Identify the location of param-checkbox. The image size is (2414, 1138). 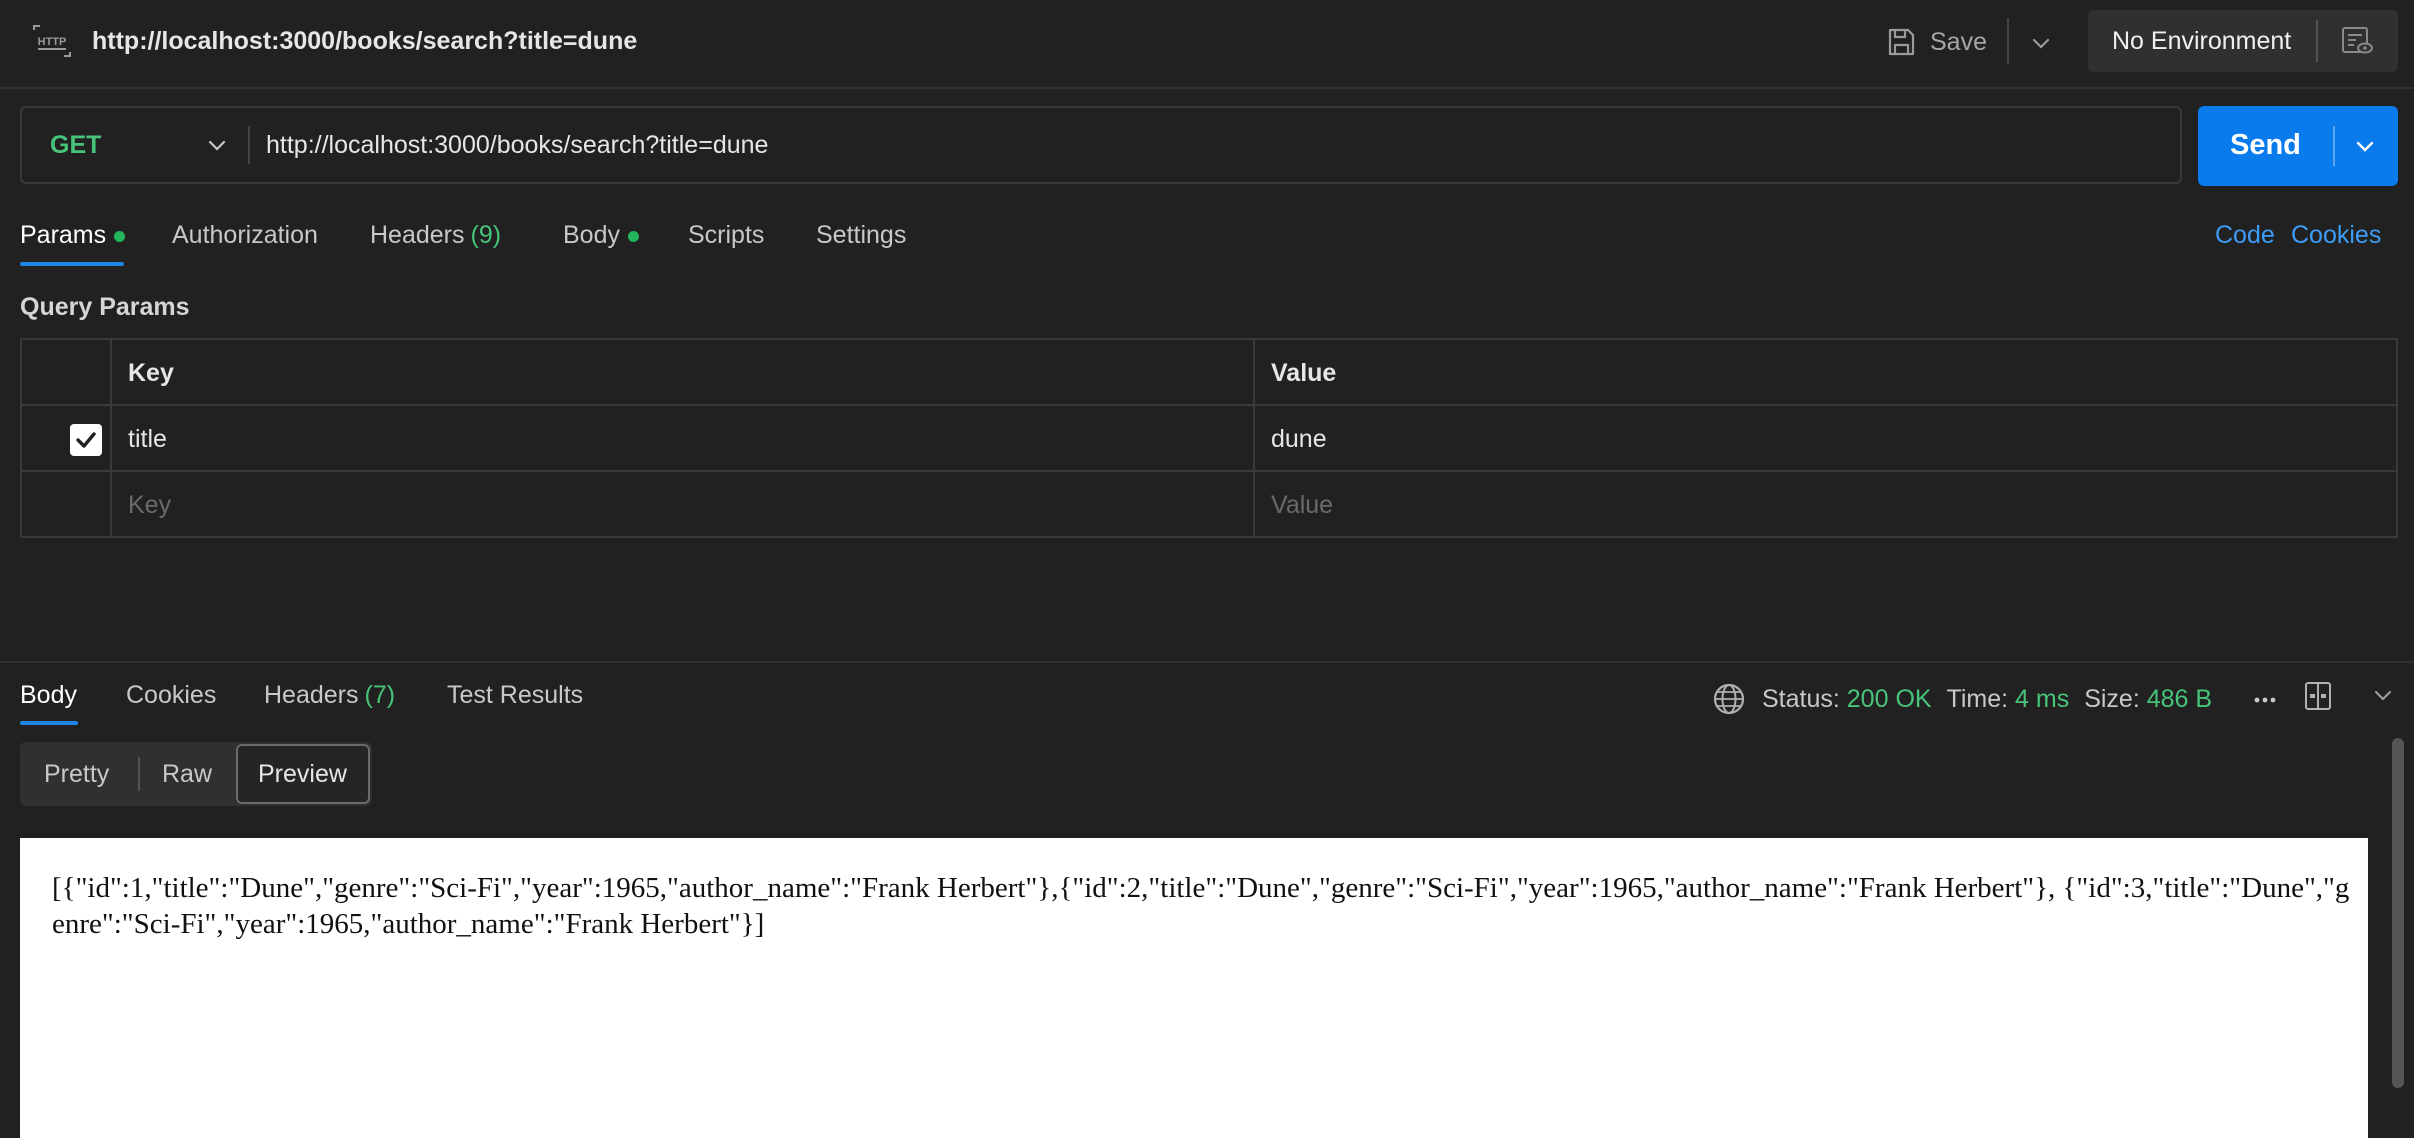
(86, 440).